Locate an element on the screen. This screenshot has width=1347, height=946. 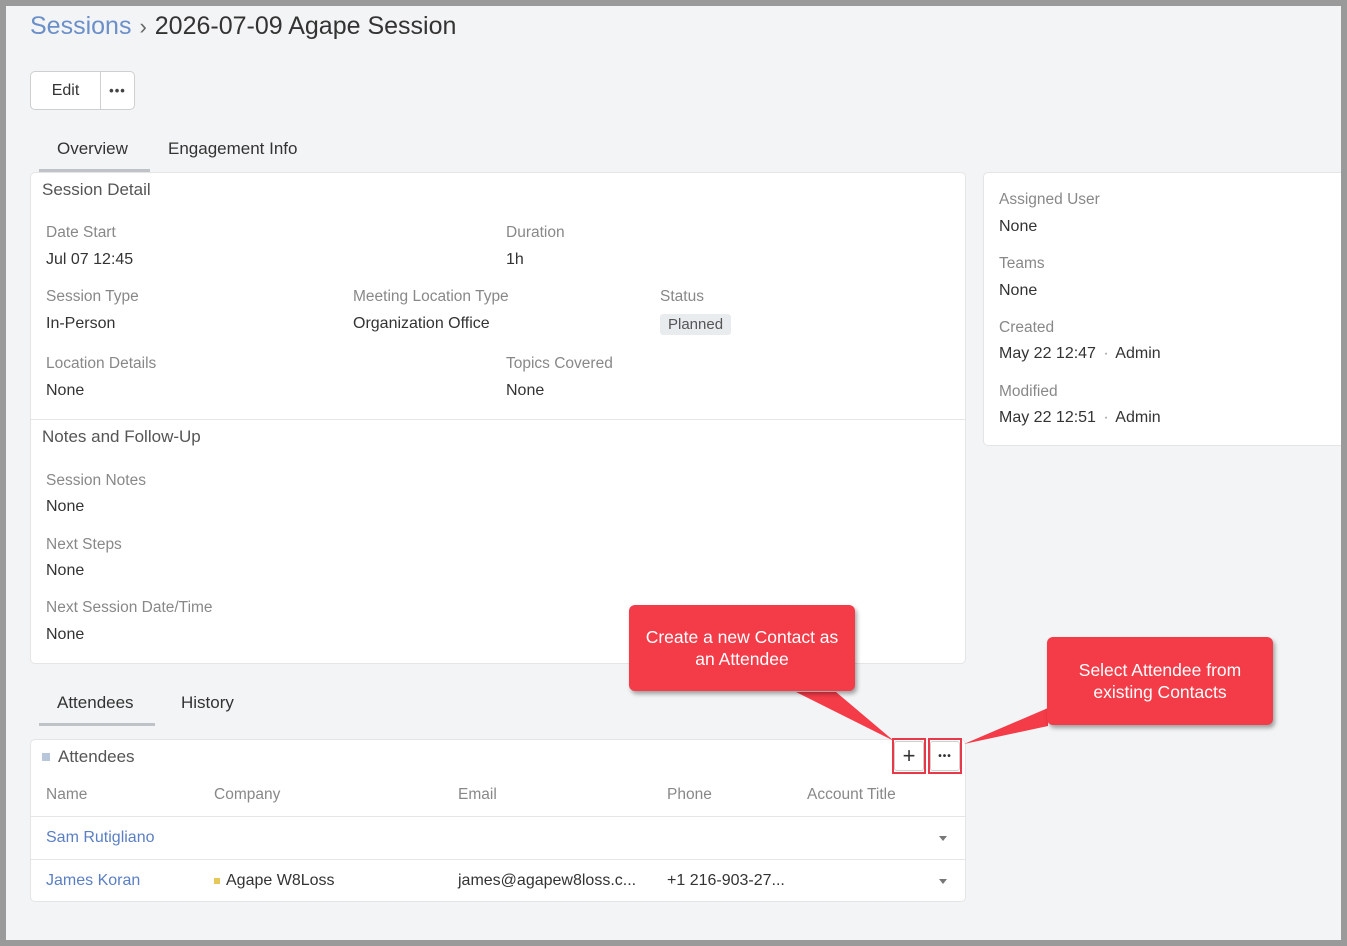
select-callout-pointer is located at coordinates (1006, 726).